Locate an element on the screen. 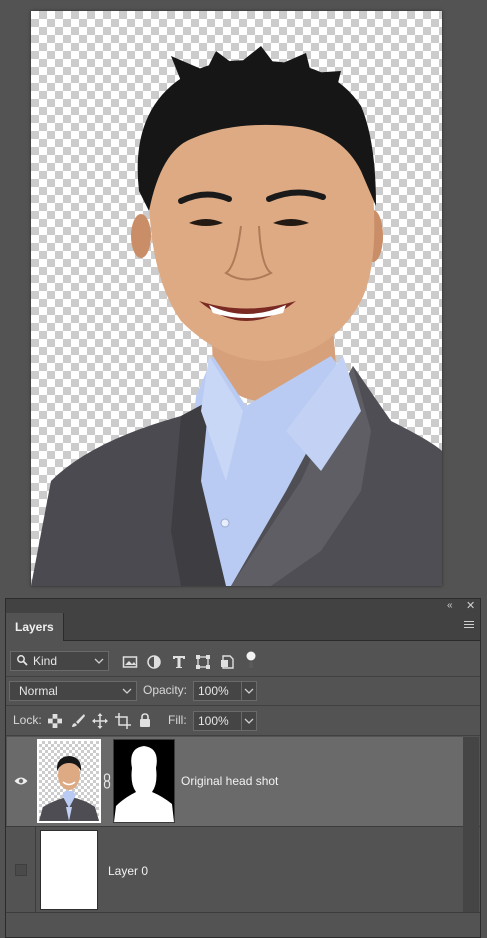 This screenshot has height=938, width=487. layer-name: Layer 0 is located at coordinates (128, 871).